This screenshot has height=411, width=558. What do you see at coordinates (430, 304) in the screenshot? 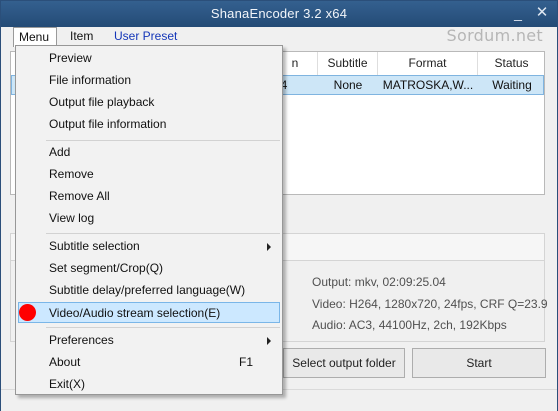
I see `video-info-text: Video: H264, 1280x720, 24fps, CRF Q=23.9` at bounding box center [430, 304].